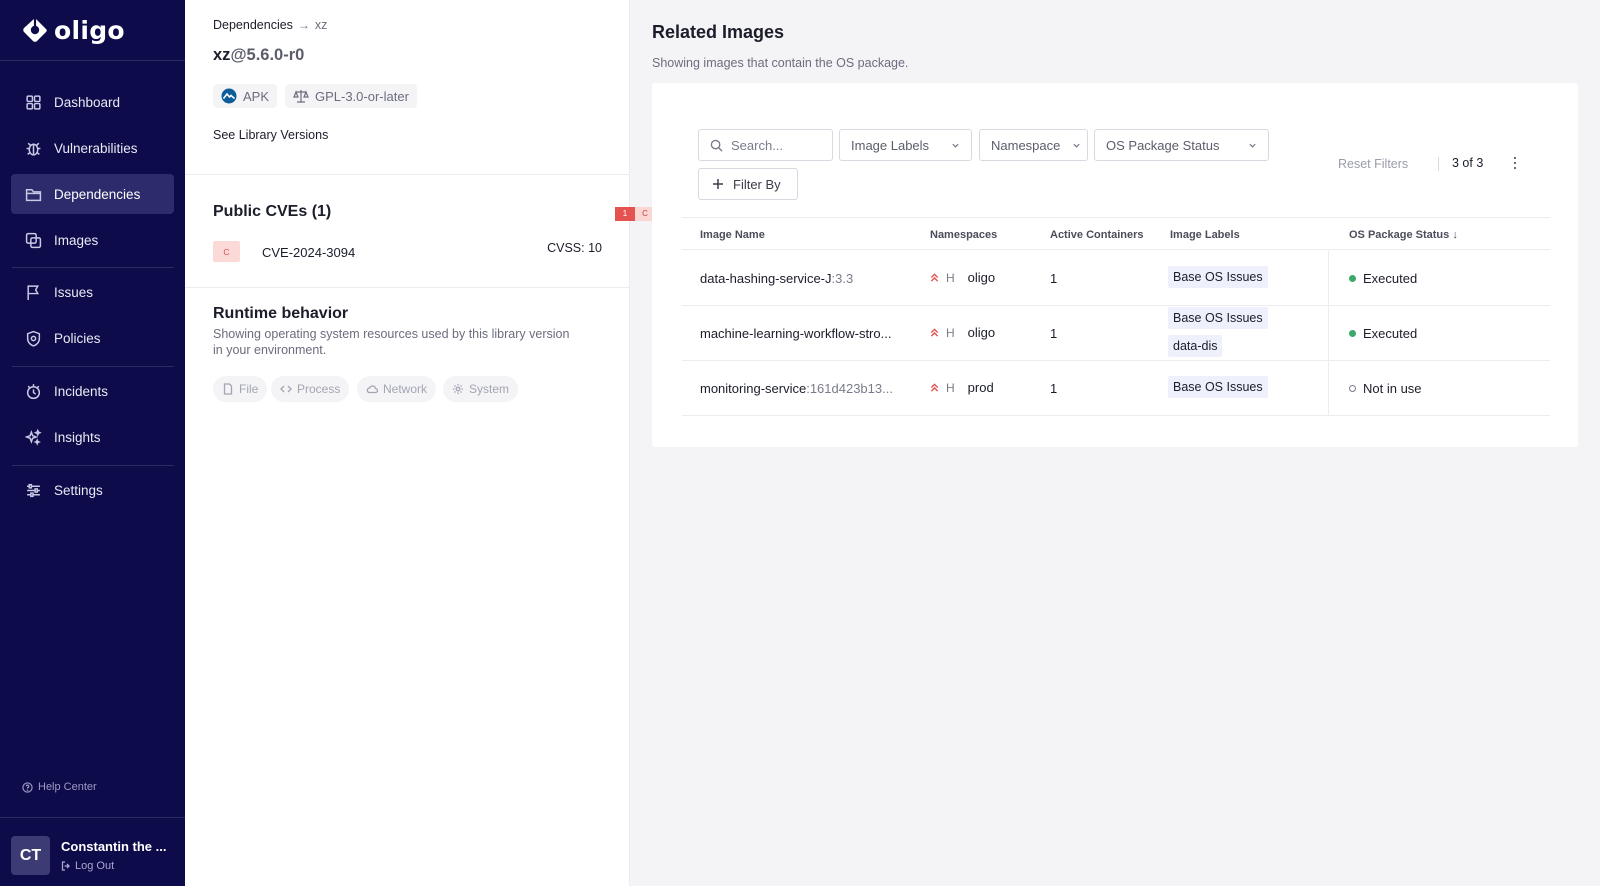 The height and width of the screenshot is (886, 1600). Describe the element at coordinates (286, 389) in the screenshot. I see `code-icon` at that location.